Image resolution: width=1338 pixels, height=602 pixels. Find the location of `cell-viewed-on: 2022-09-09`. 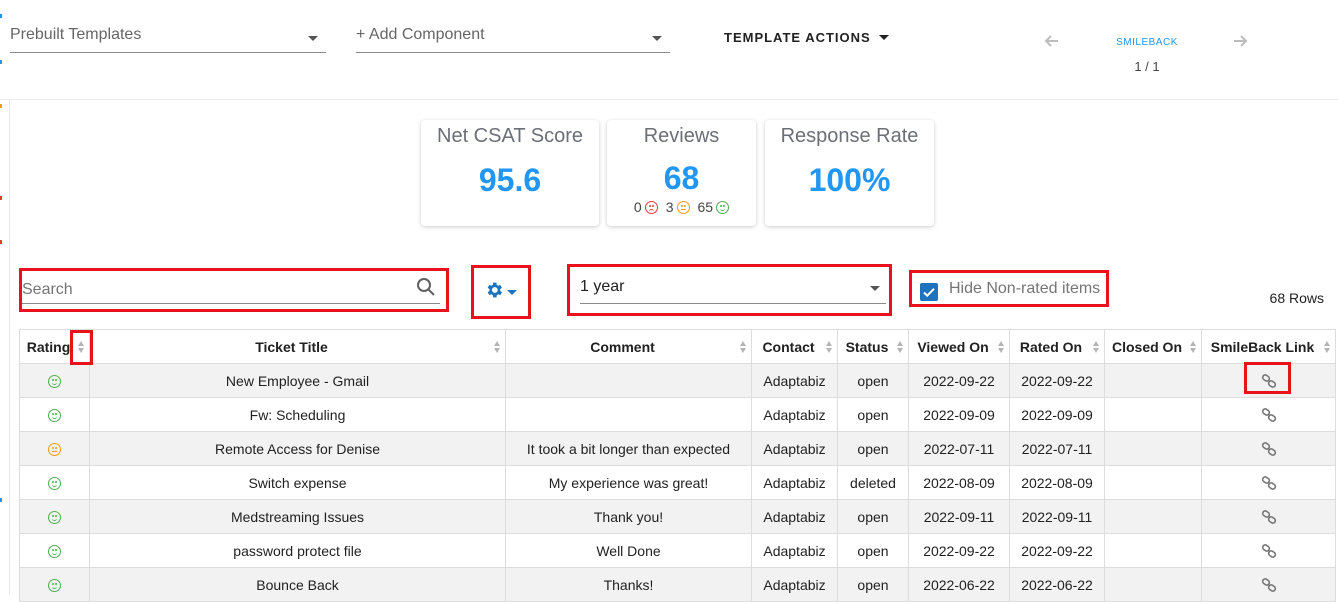

cell-viewed-on: 2022-09-09 is located at coordinates (959, 414).